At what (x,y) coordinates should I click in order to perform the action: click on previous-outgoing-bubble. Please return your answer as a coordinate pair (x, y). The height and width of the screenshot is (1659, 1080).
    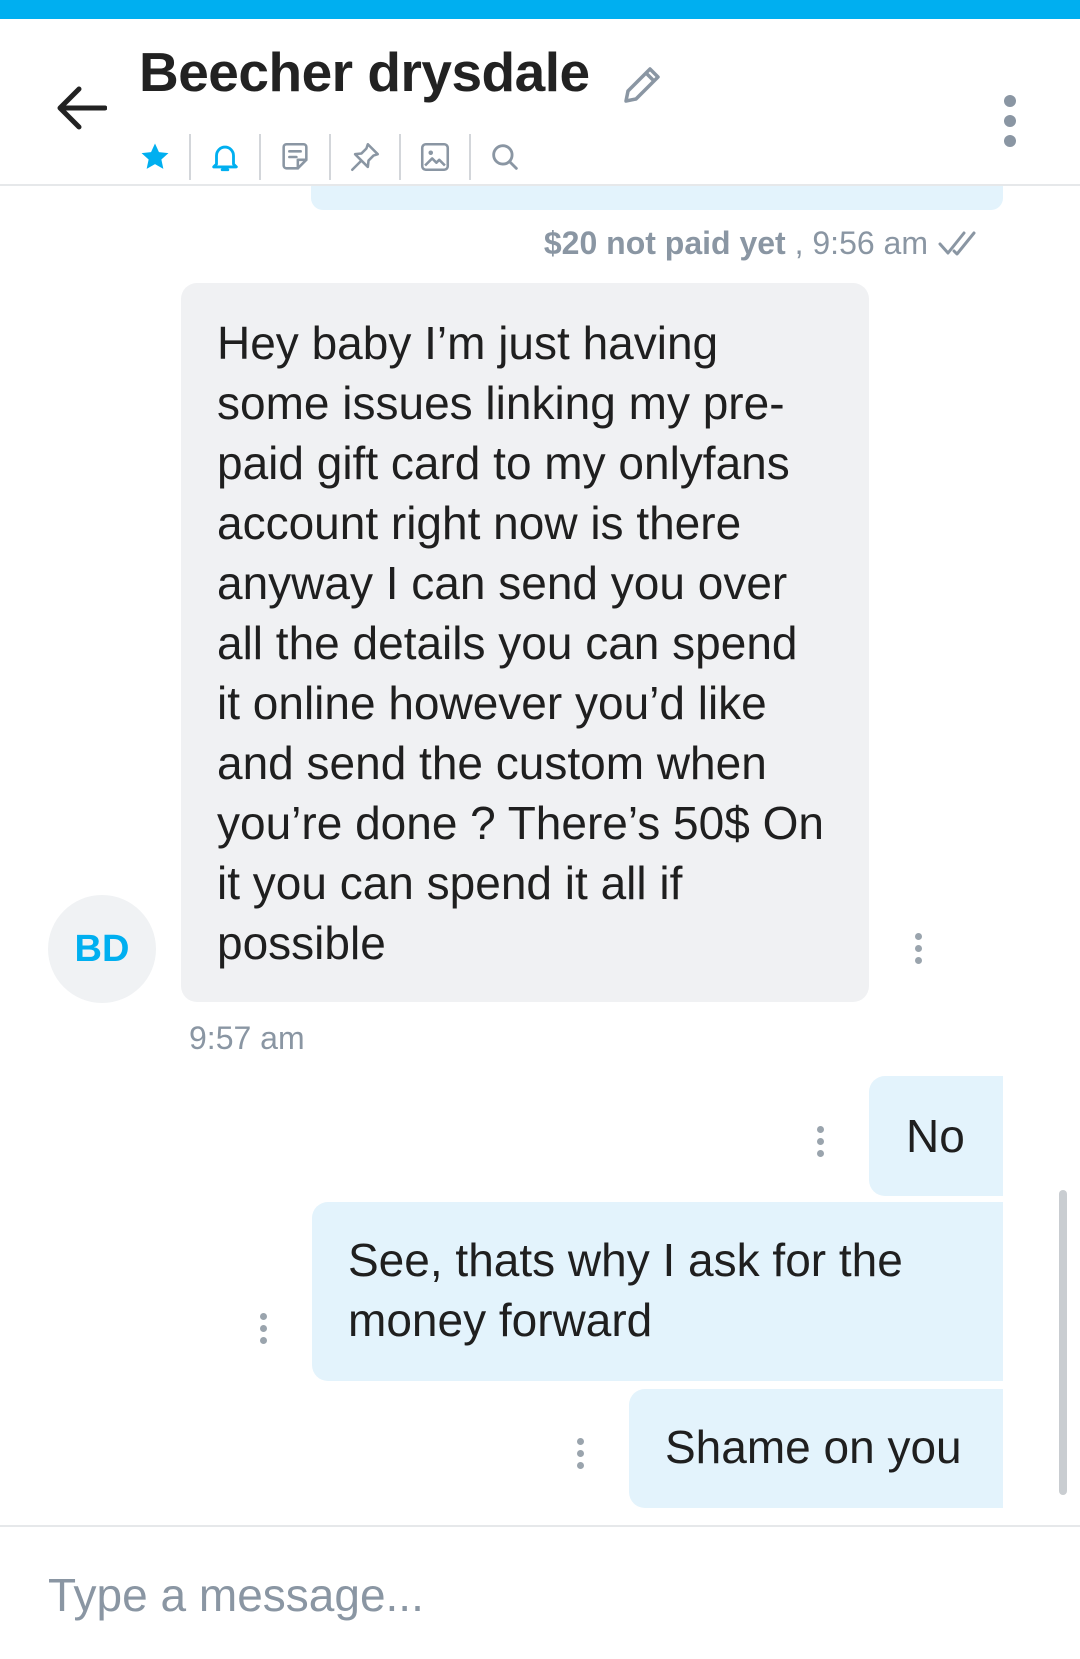
    Looking at the image, I should click on (657, 198).